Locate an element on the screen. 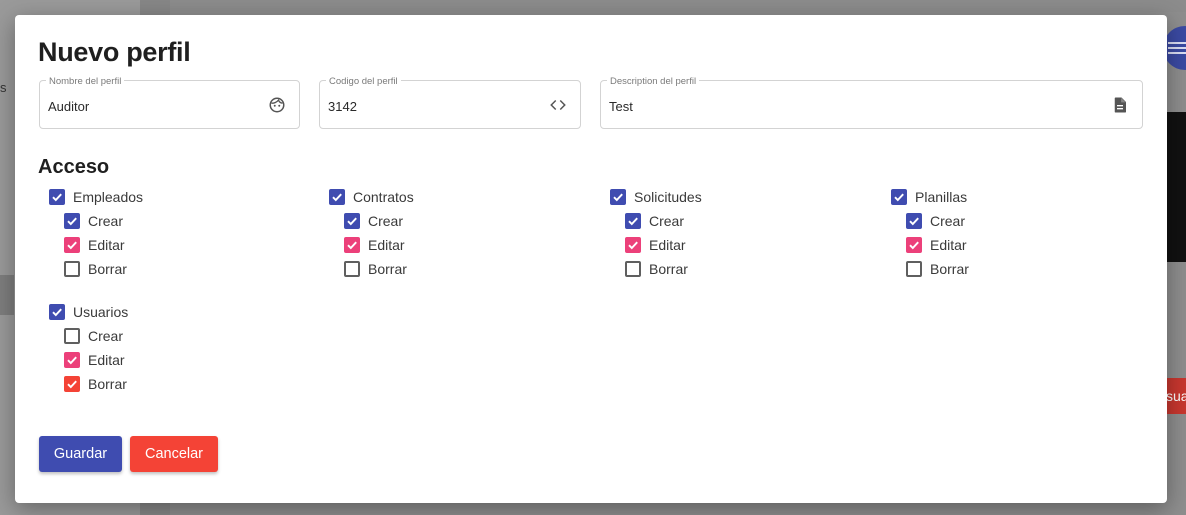  perm-solicitudes-crear: Crear is located at coordinates (654, 221).